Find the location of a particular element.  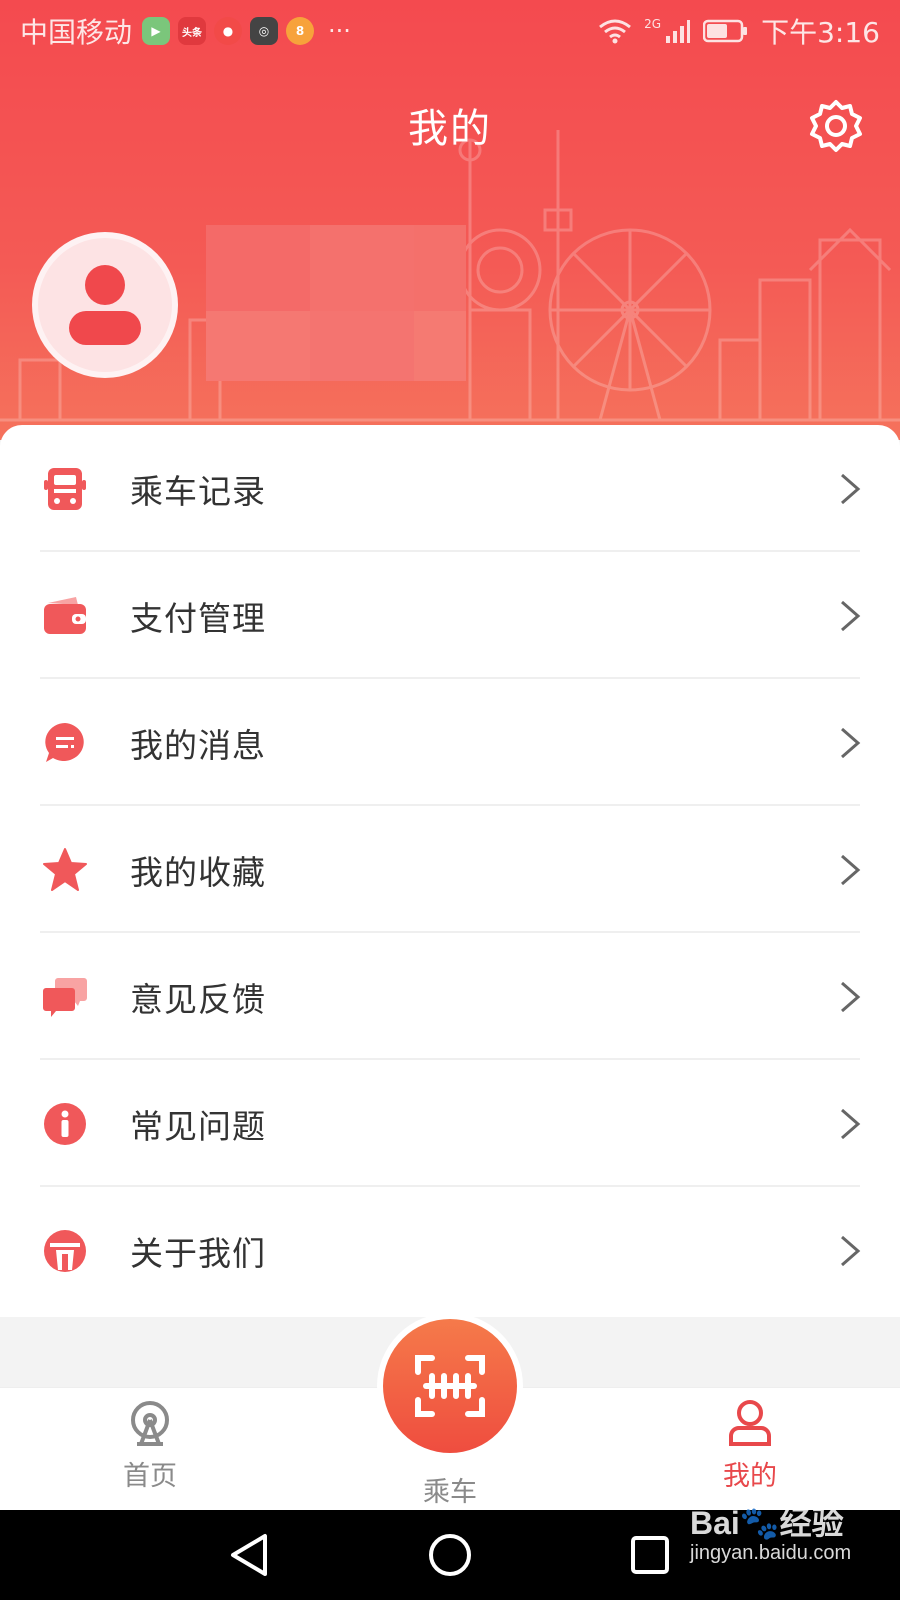

tab-mine-label: 我的 is located at coordinates (750, 1476).